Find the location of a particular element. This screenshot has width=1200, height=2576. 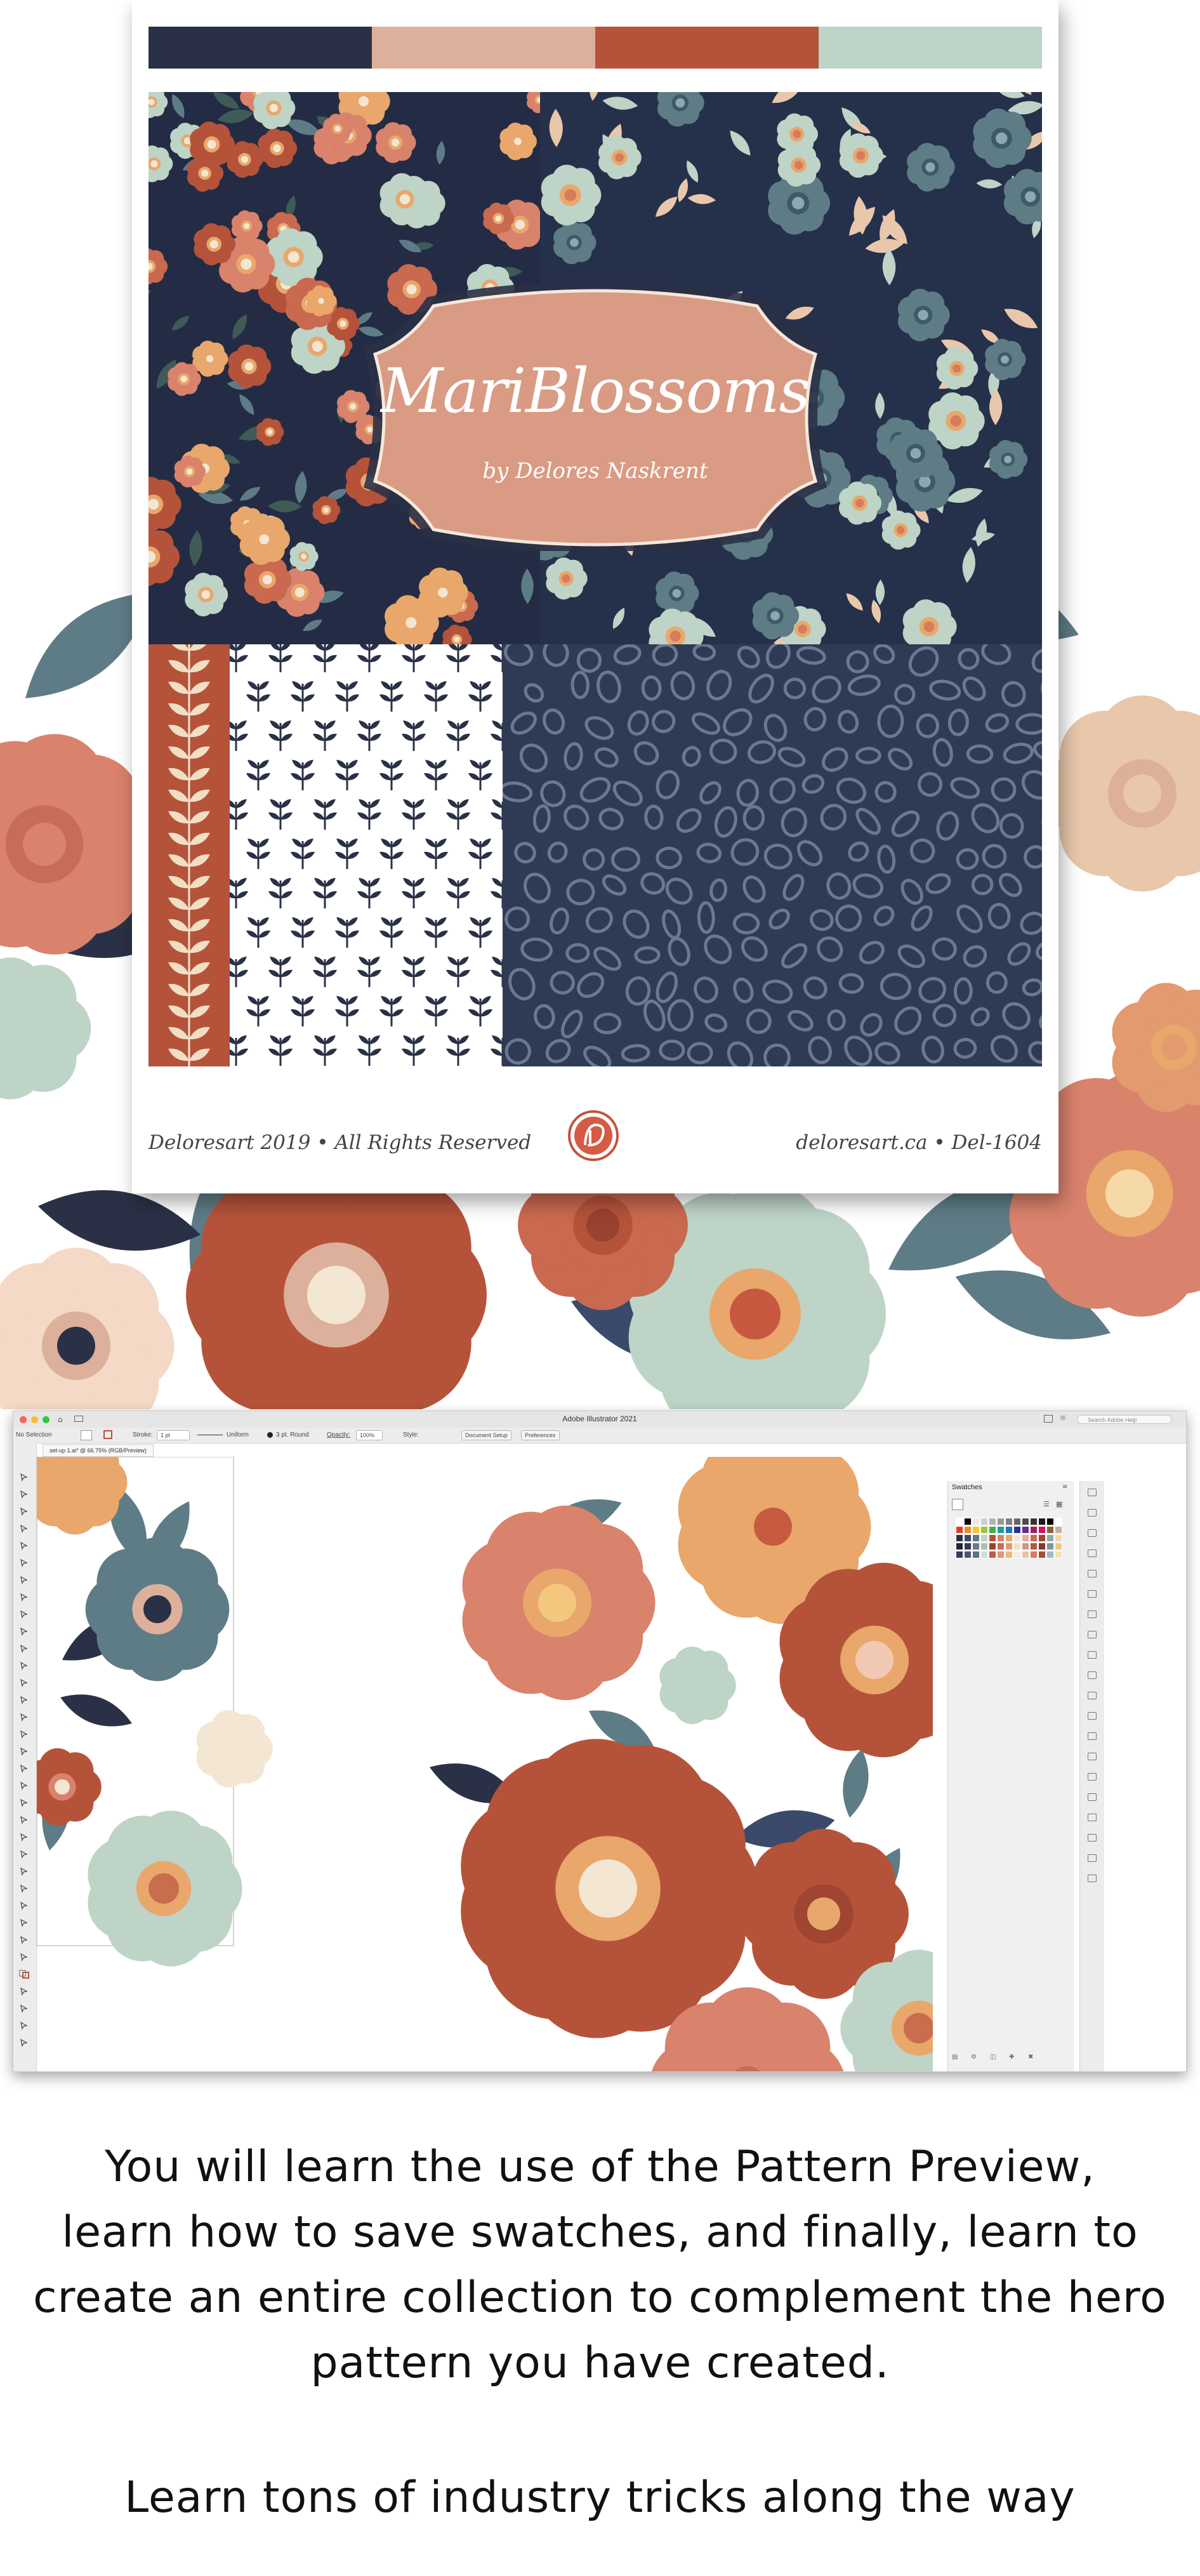

eyedropper-tool-icon is located at coordinates (24, 1837).